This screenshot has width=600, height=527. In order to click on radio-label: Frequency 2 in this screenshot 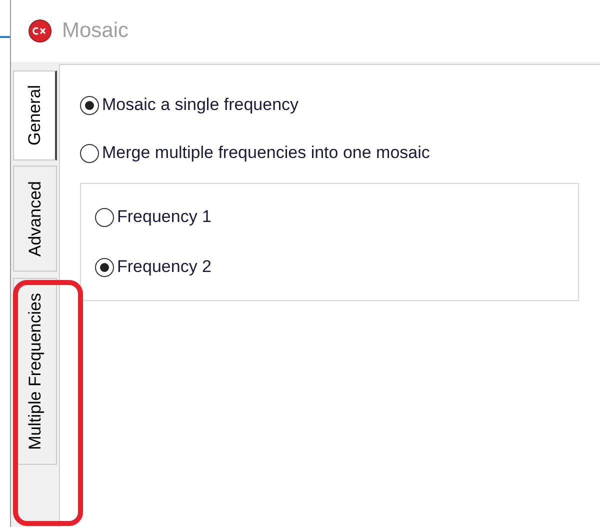, I will do `click(164, 267)`.